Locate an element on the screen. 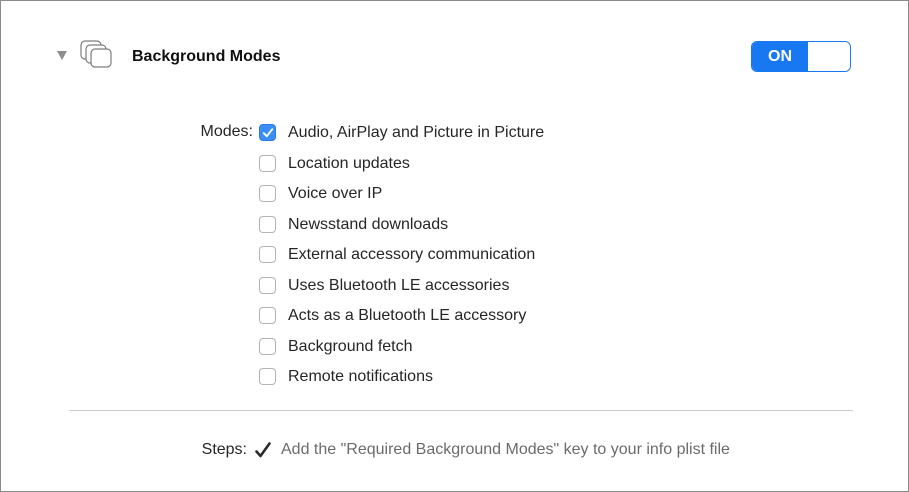 Image resolution: width=909 pixels, height=492 pixels. mode-item-bluetooth-peripheral: Acts as a Bluetooth LE accessory is located at coordinates (401, 320).